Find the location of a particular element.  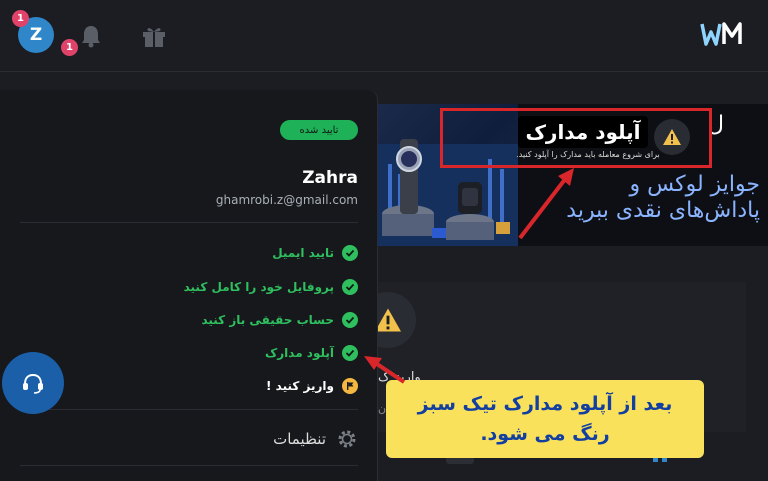

gift-icon is located at coordinates (154, 36).